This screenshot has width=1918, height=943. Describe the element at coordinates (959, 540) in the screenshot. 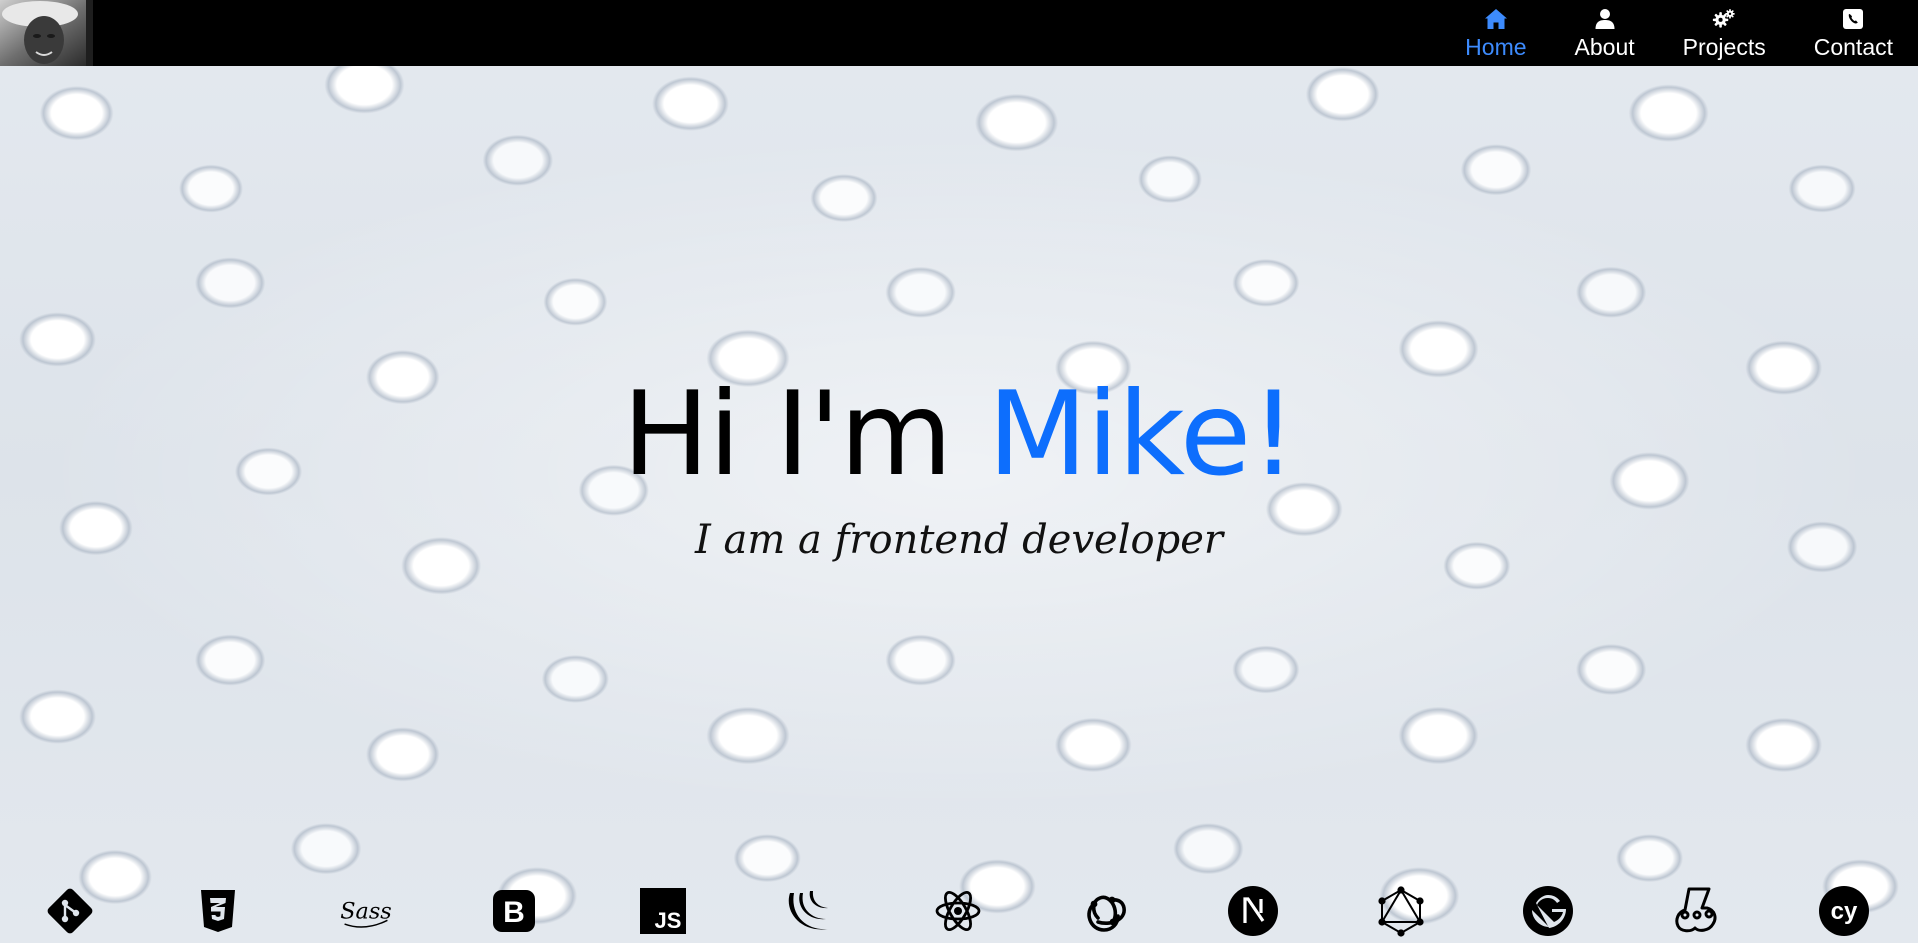

I see `tagline: I am a frontend developer` at that location.